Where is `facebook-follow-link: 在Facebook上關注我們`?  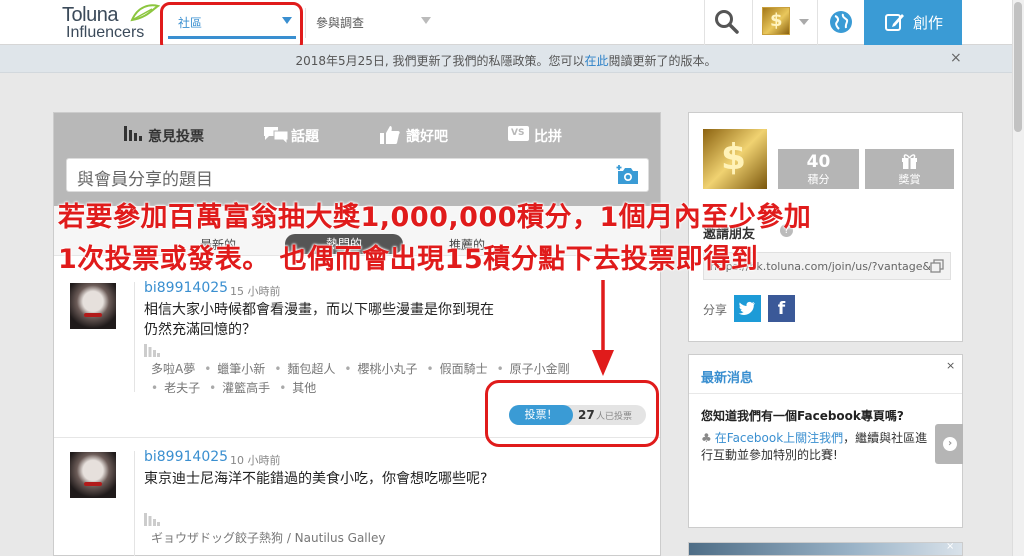
facebook-follow-link: 在Facebook上關注我們 is located at coordinates (779, 438).